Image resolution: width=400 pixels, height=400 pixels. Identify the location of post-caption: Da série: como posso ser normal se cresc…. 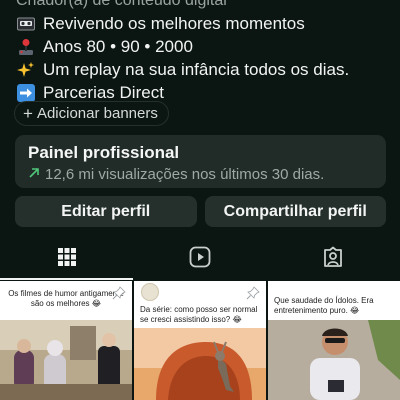
(199, 314).